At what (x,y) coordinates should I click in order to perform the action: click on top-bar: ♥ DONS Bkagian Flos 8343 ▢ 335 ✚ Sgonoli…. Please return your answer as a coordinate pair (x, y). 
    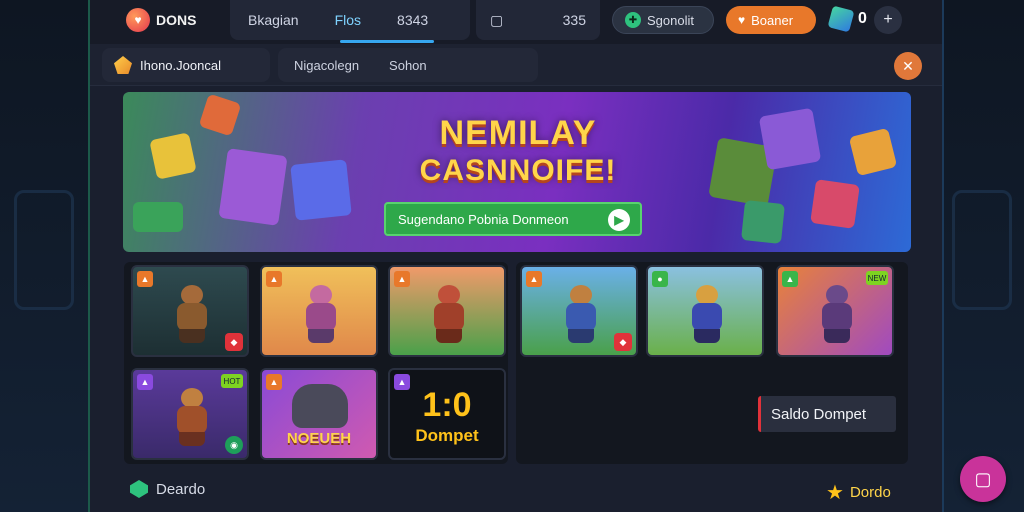
    Looking at the image, I should click on (516, 22).